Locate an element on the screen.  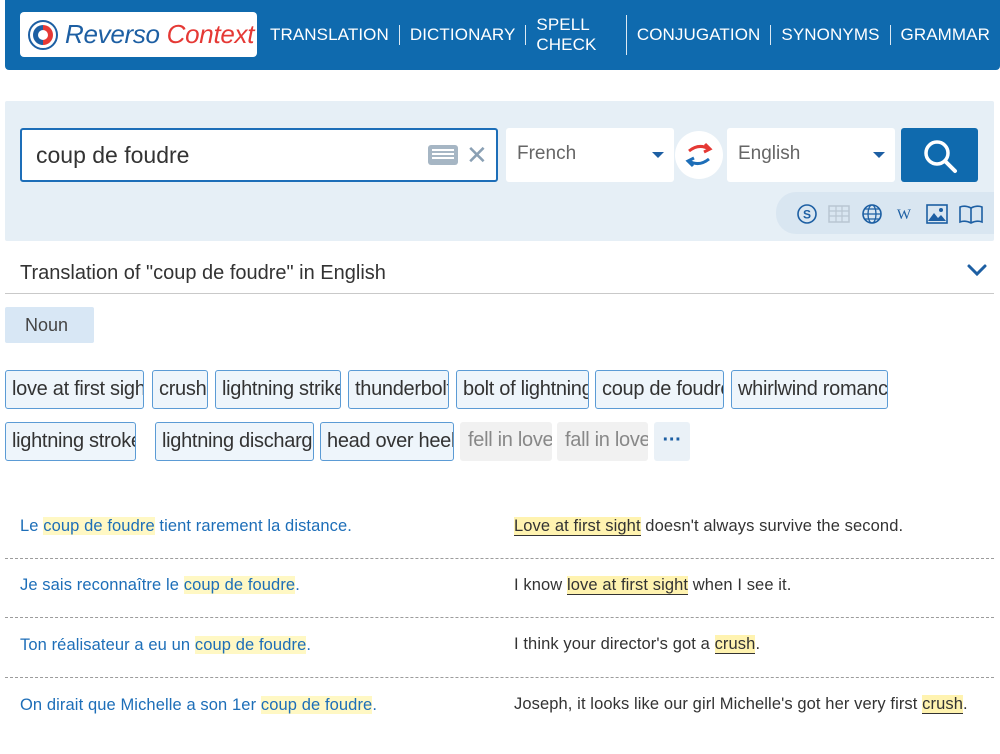
search-input is located at coordinates (226, 155).